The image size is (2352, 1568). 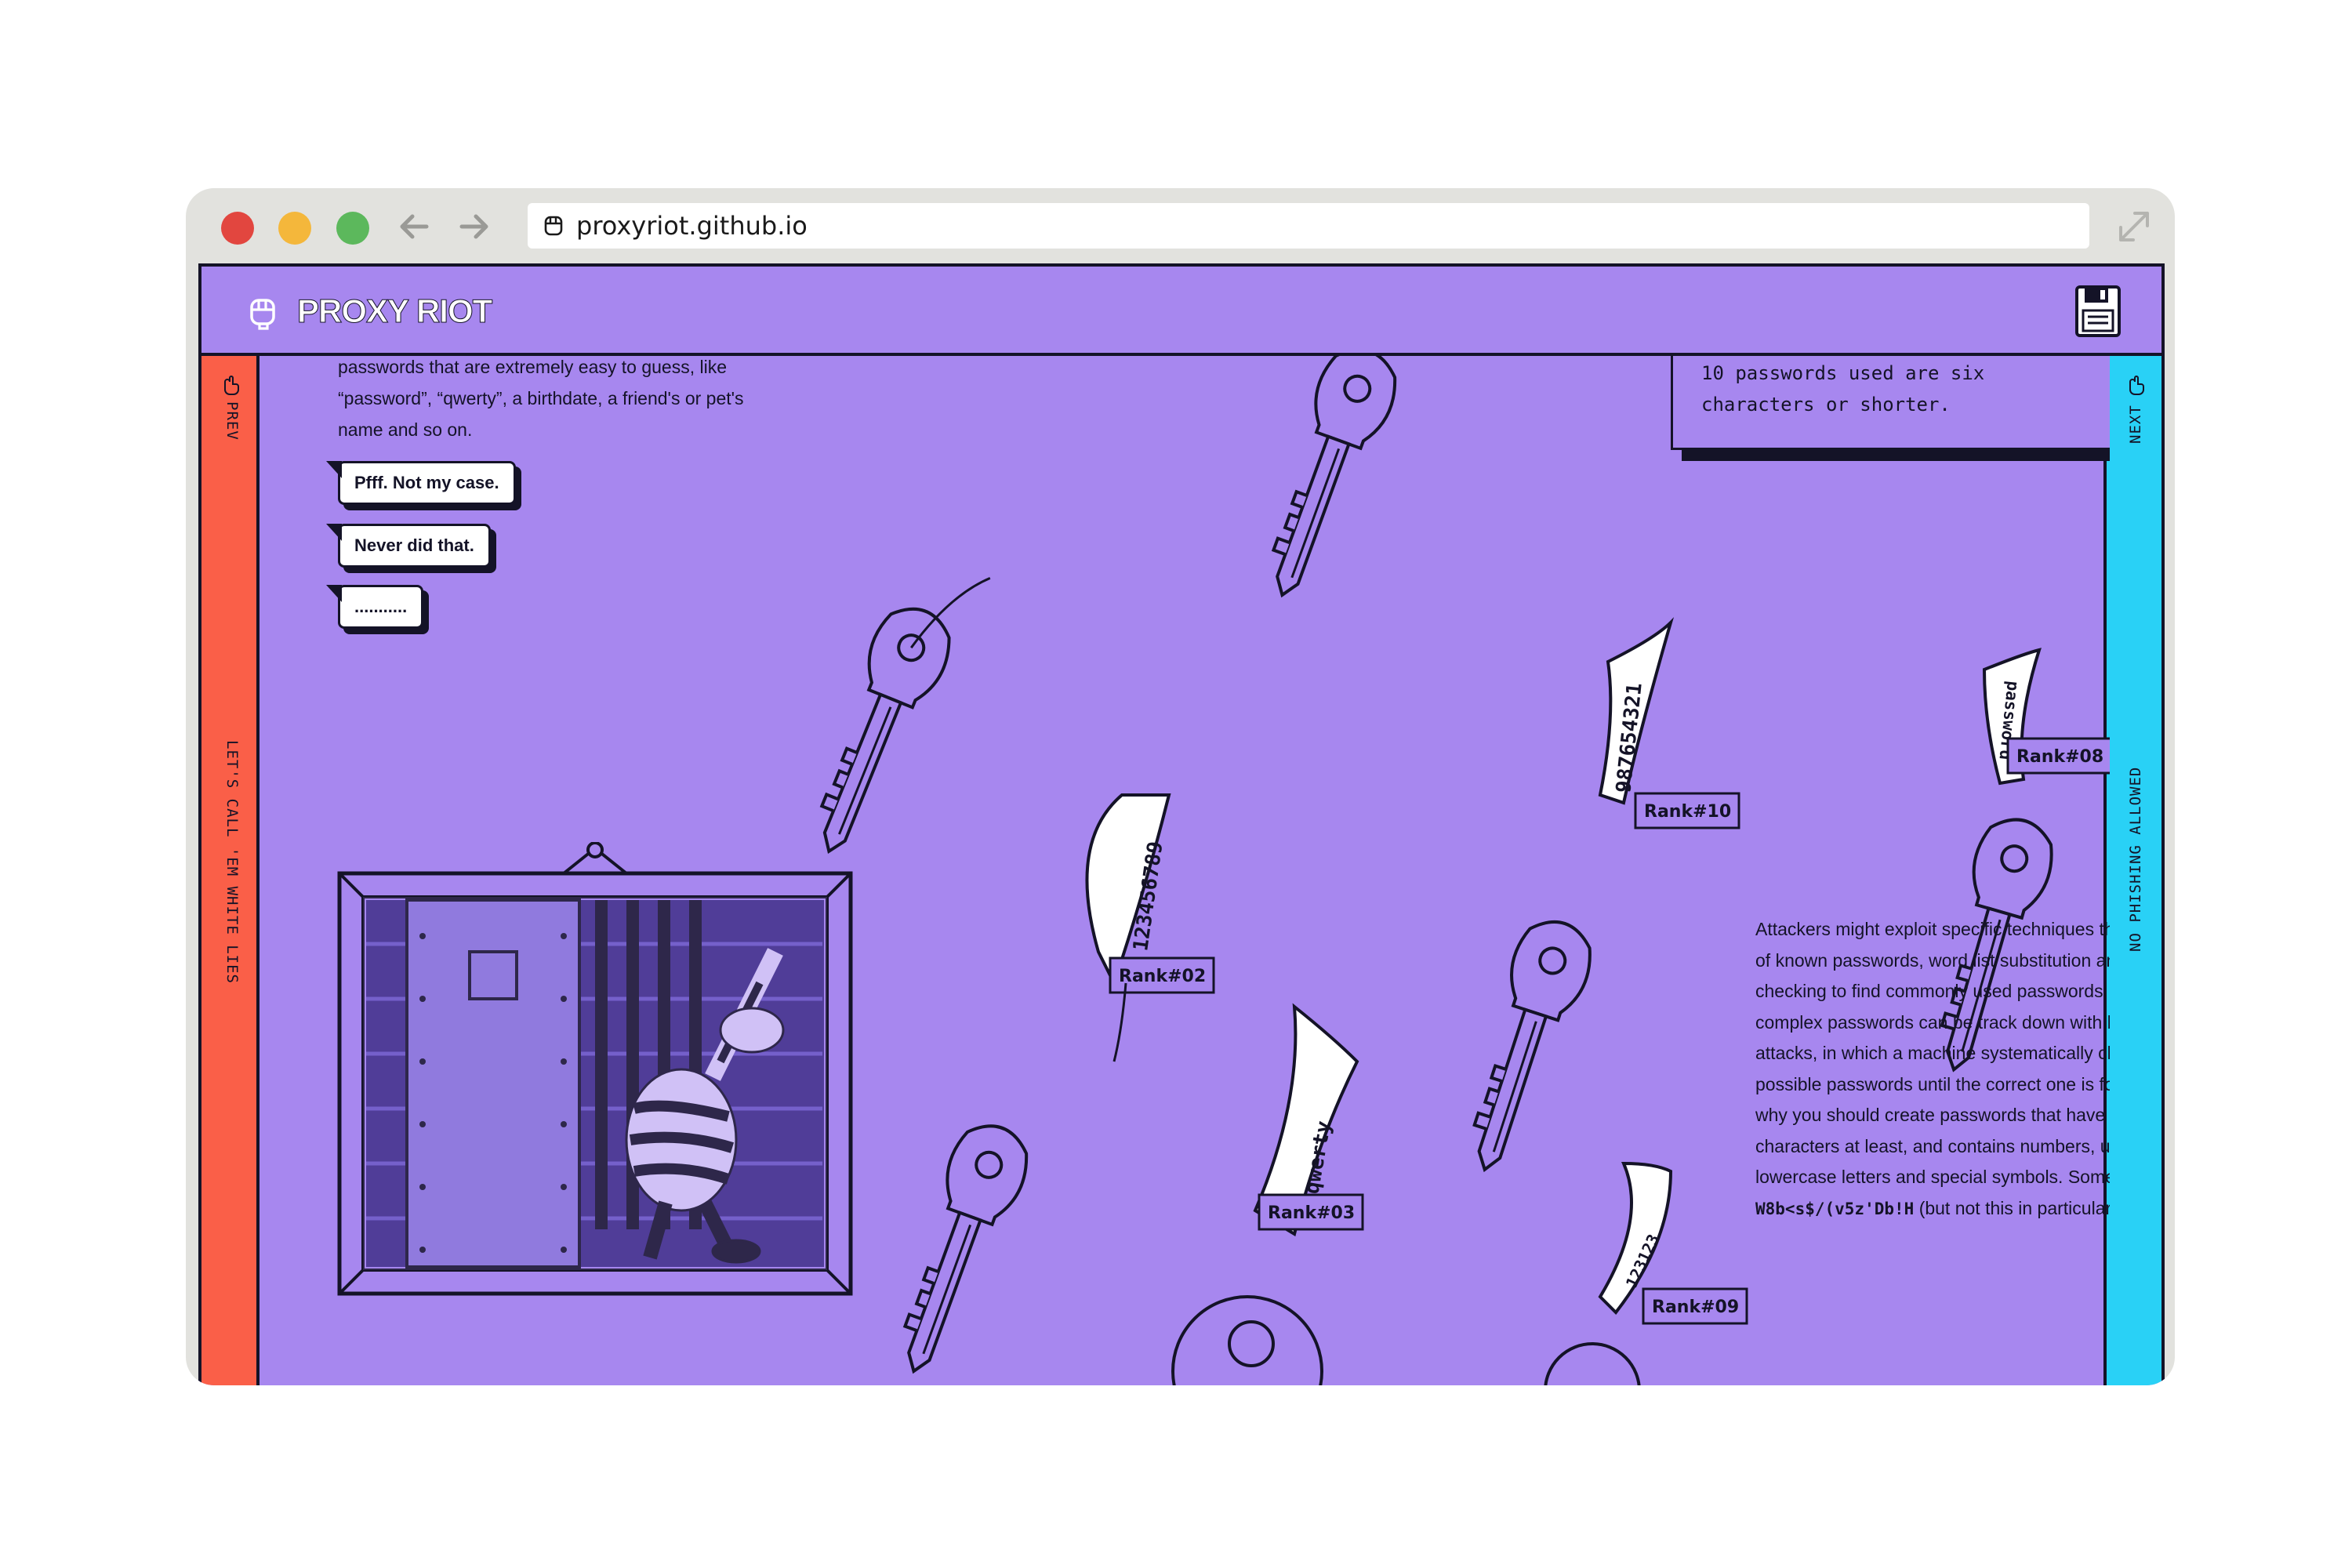 I want to click on maximize-window-button, so click(x=352, y=229).